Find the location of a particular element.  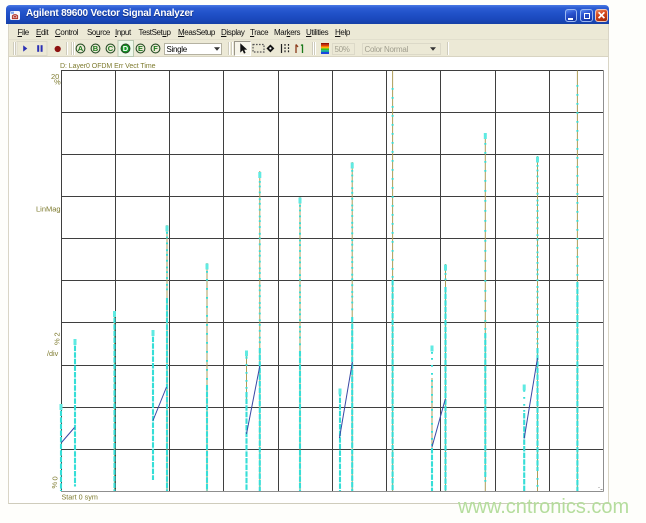

svg-text: /div is located at coordinates (53, 353).